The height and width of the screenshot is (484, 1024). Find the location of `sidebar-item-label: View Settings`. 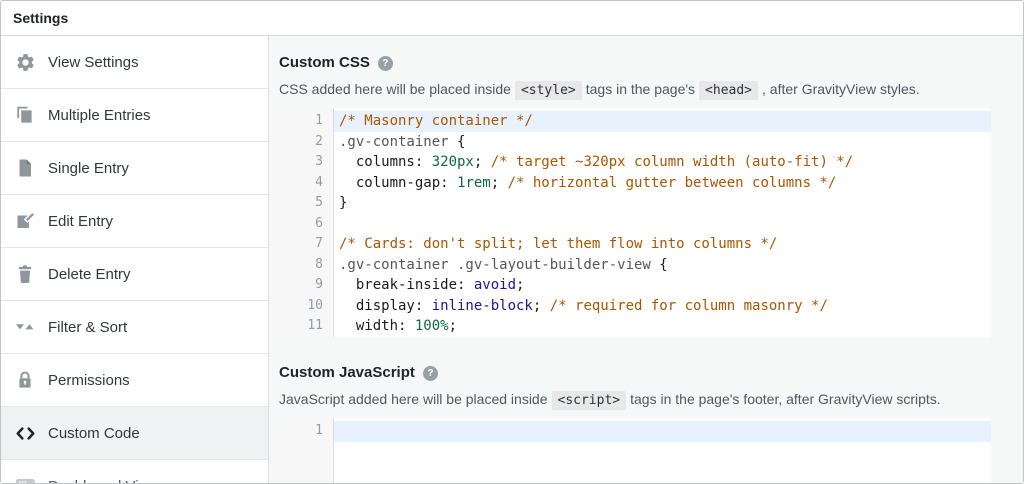

sidebar-item-label: View Settings is located at coordinates (93, 62).